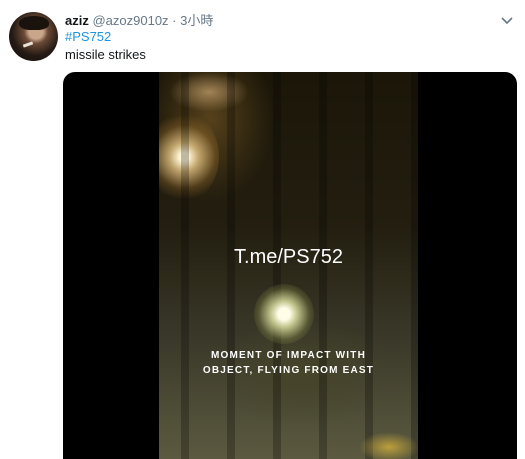 The image size is (525, 459). I want to click on avatar-hair, so click(34, 23).